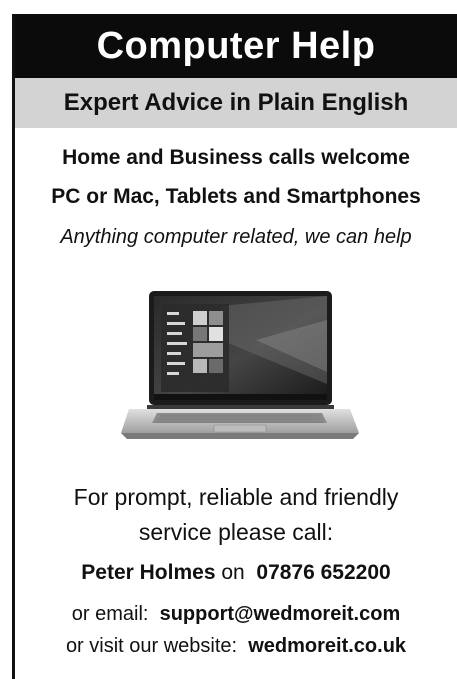  What do you see at coordinates (236, 157) in the screenshot?
I see `service-line-home-business: Home and Business calls welcome` at bounding box center [236, 157].